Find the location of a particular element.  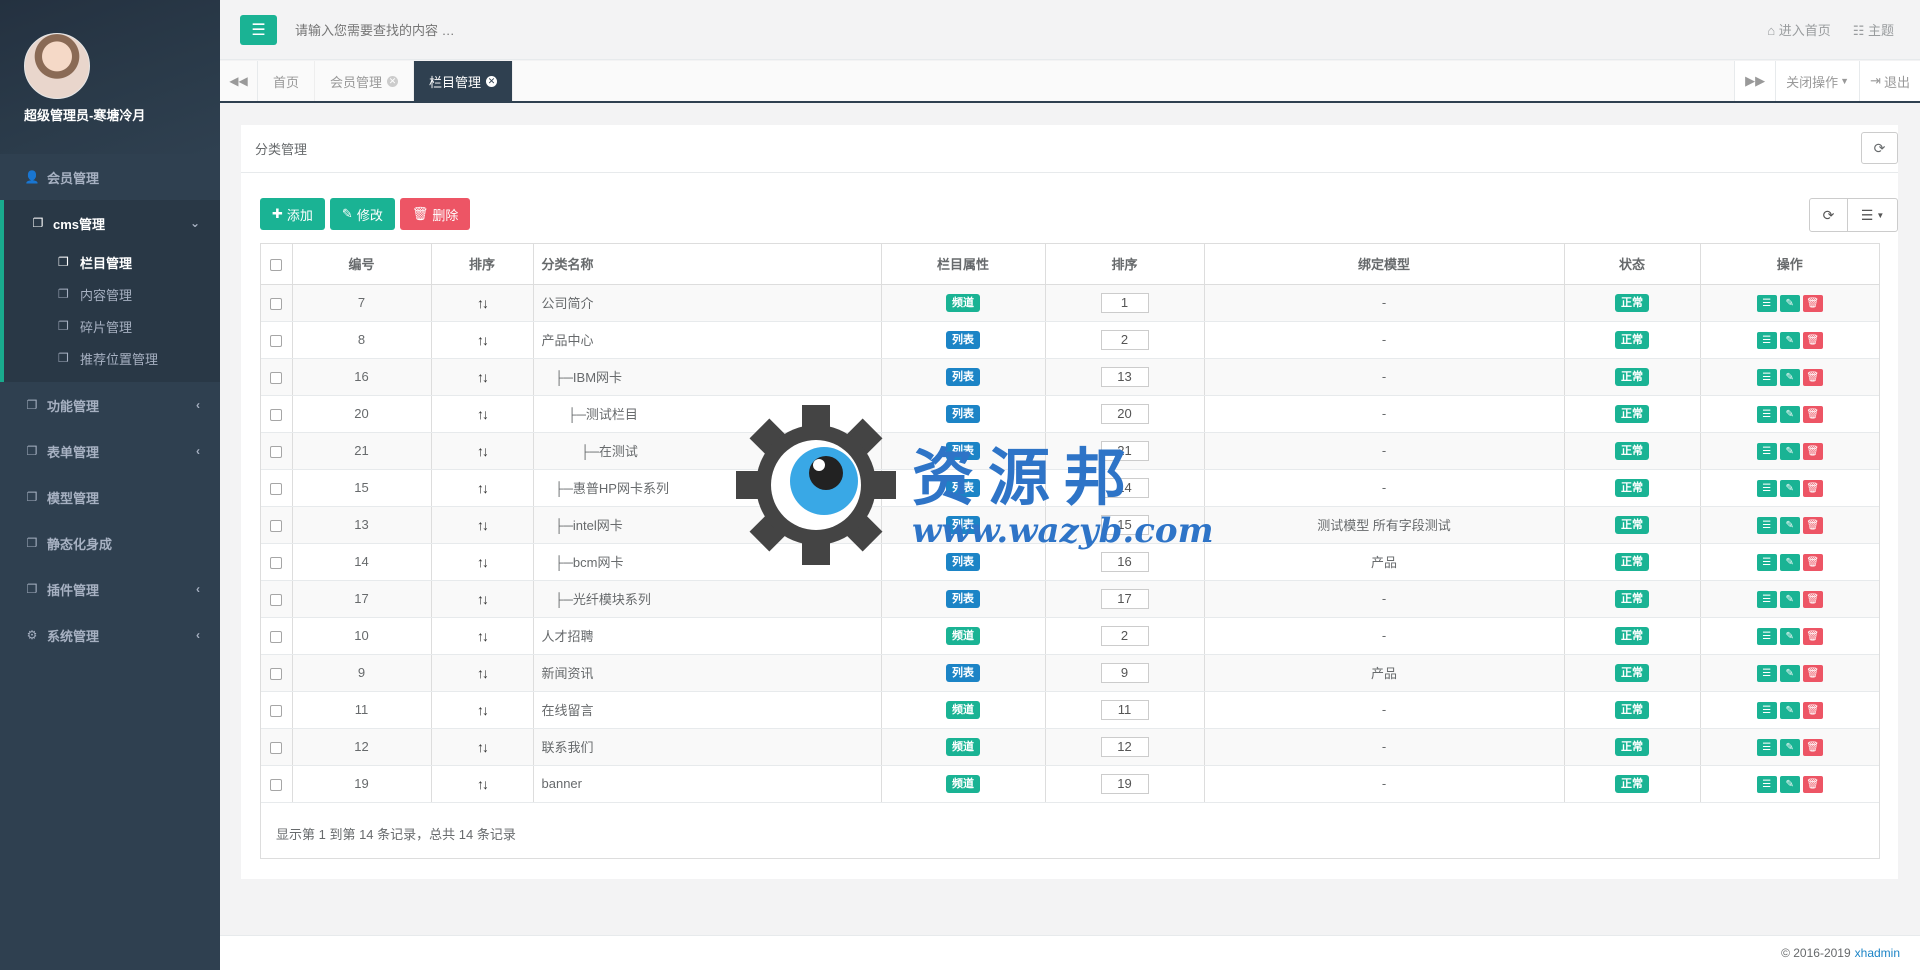

table-row: 17 ↑↓ ├─光纤模块系列 列表 - 正常 ☰✎🗑 is located at coordinates (1070, 599).